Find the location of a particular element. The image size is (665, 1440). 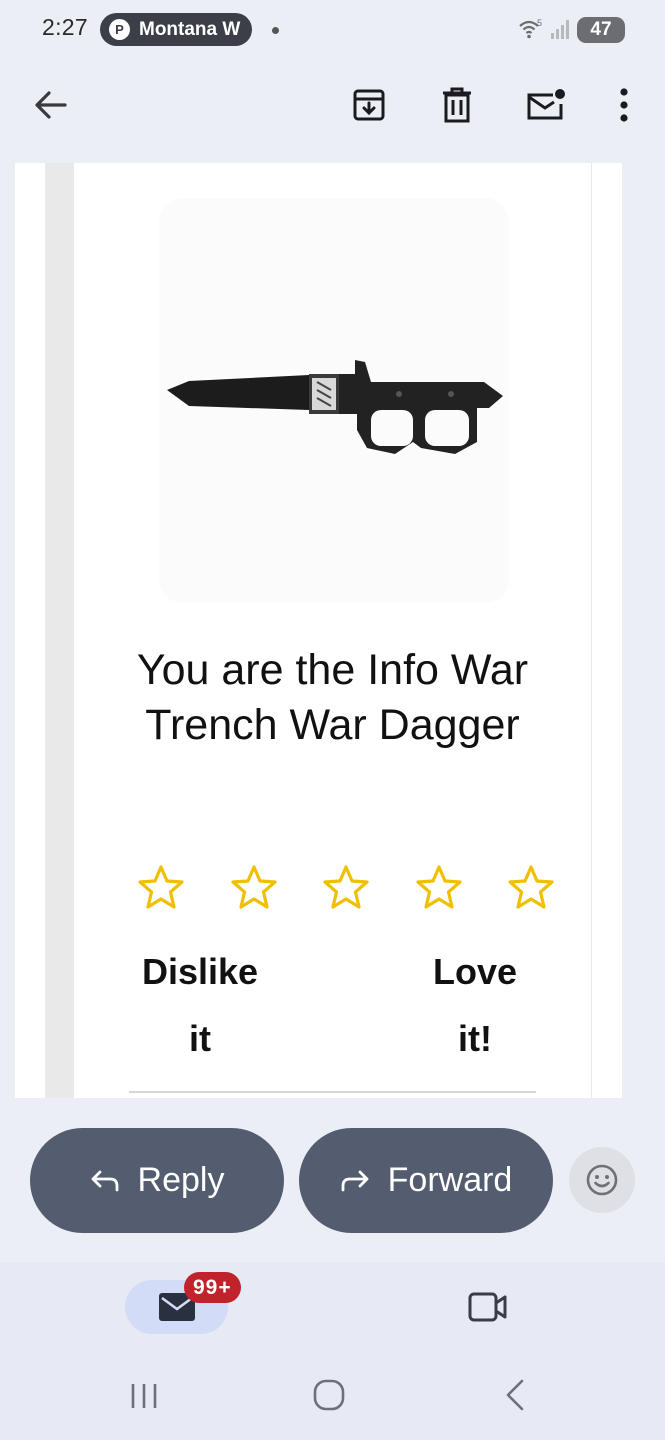

status-bar: 2:27 P Montana W 5 47 is located at coordinates (332, 31).